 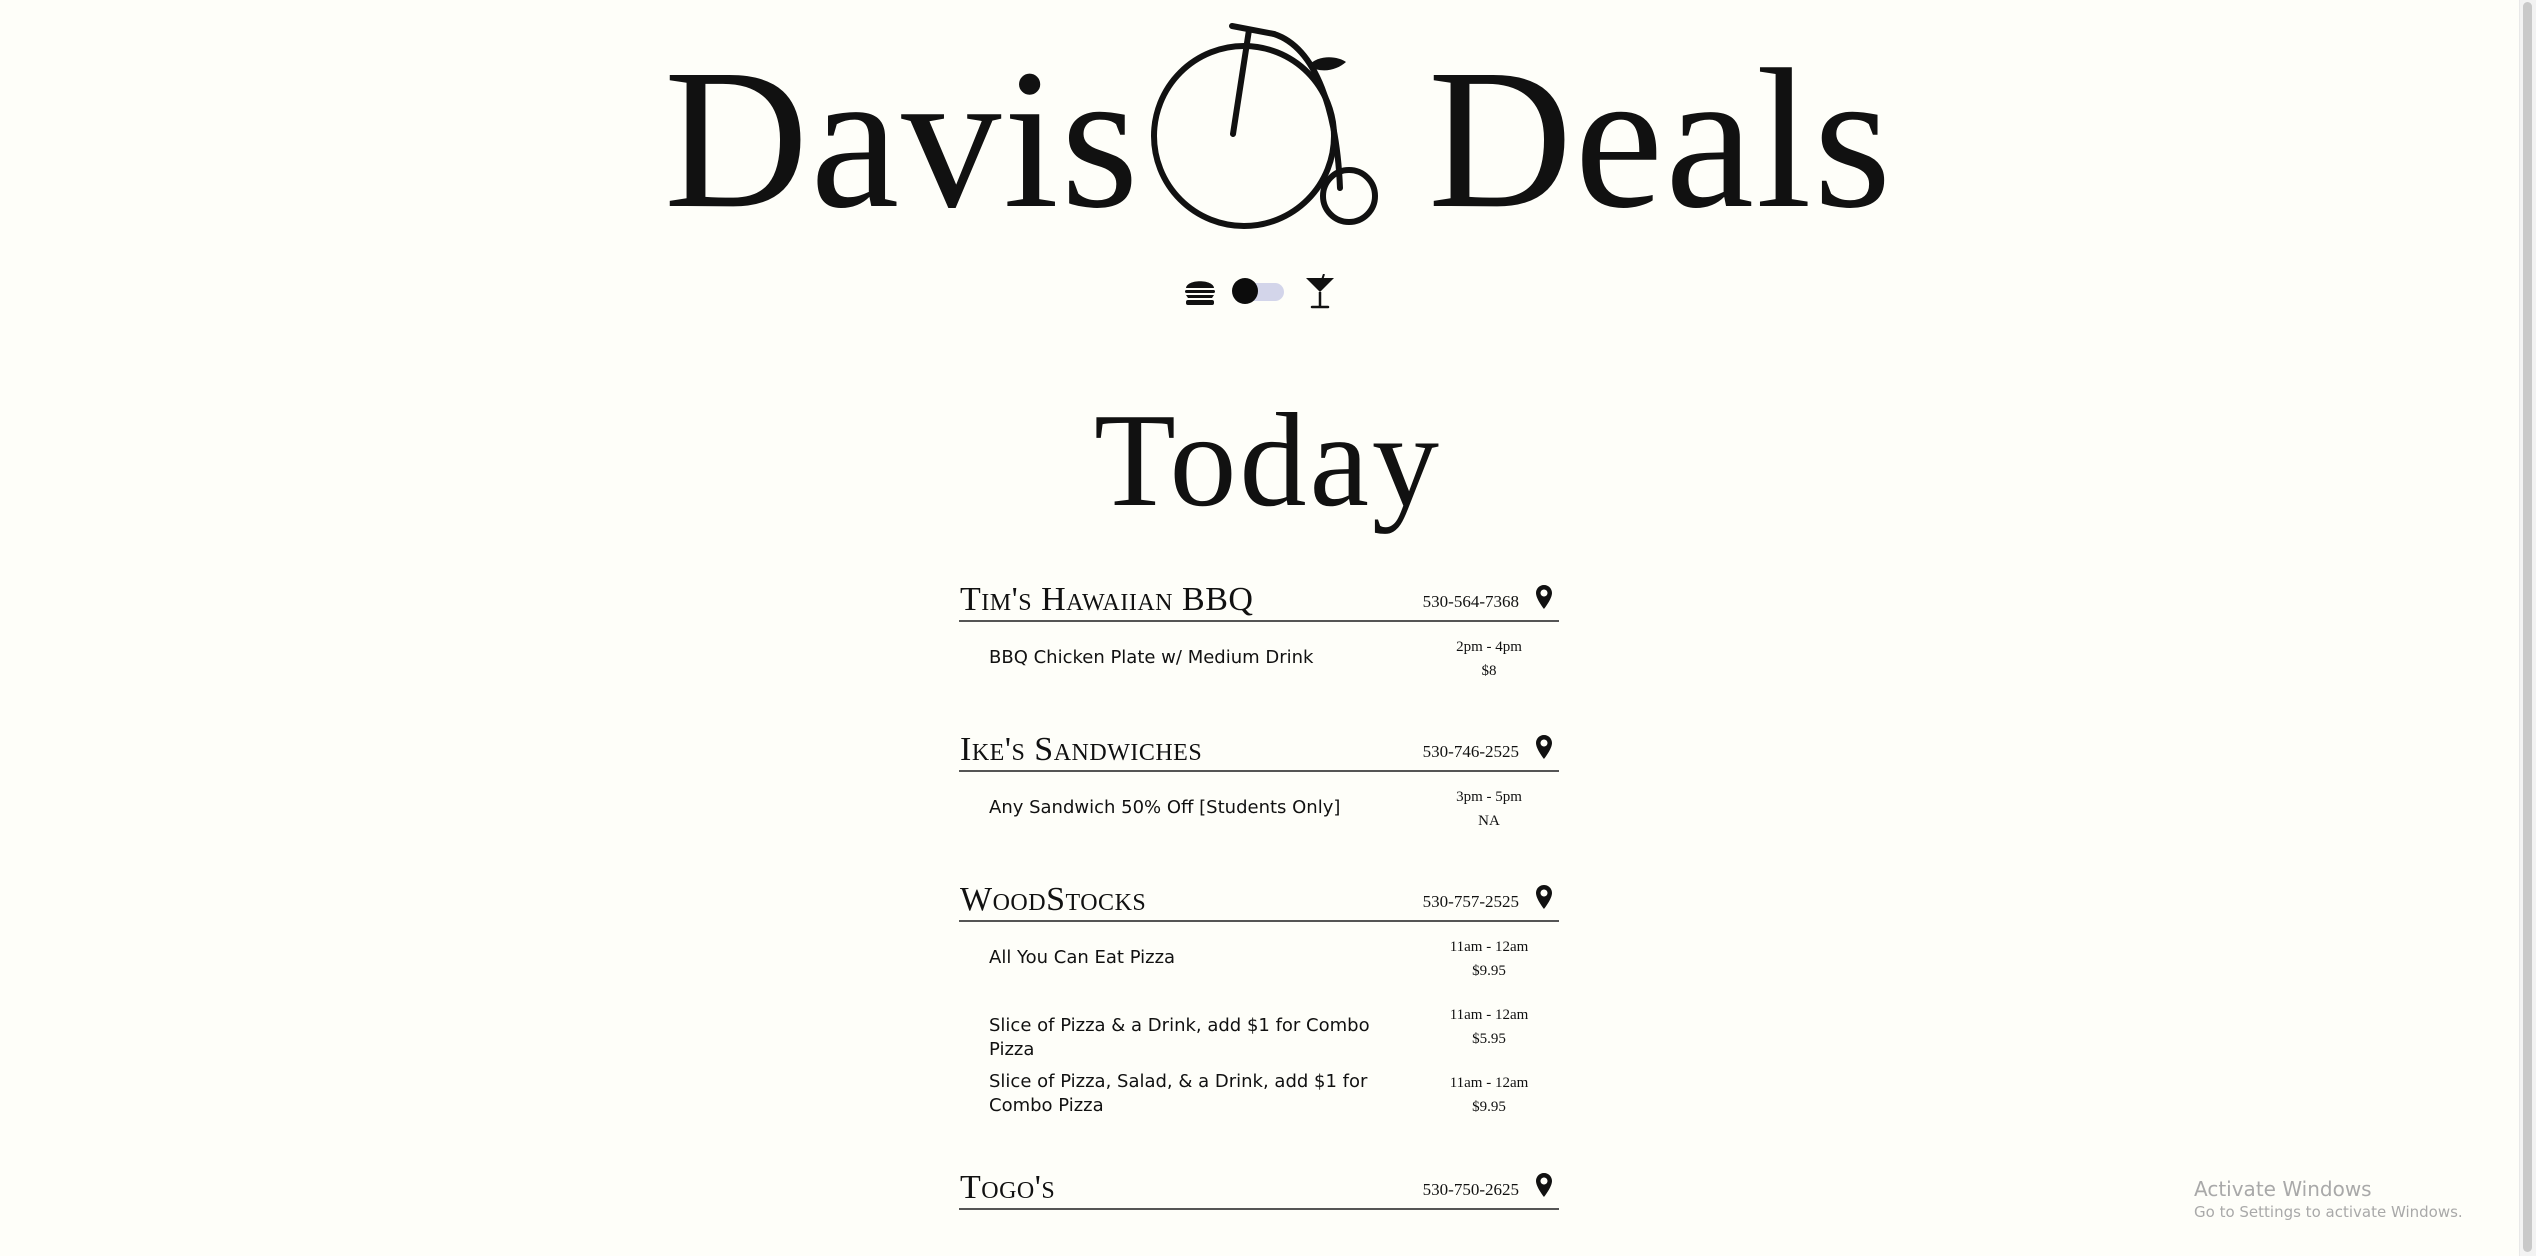 What do you see at coordinates (1082, 957) in the screenshot?
I see `deal-description: All You Can Eat Pizza` at bounding box center [1082, 957].